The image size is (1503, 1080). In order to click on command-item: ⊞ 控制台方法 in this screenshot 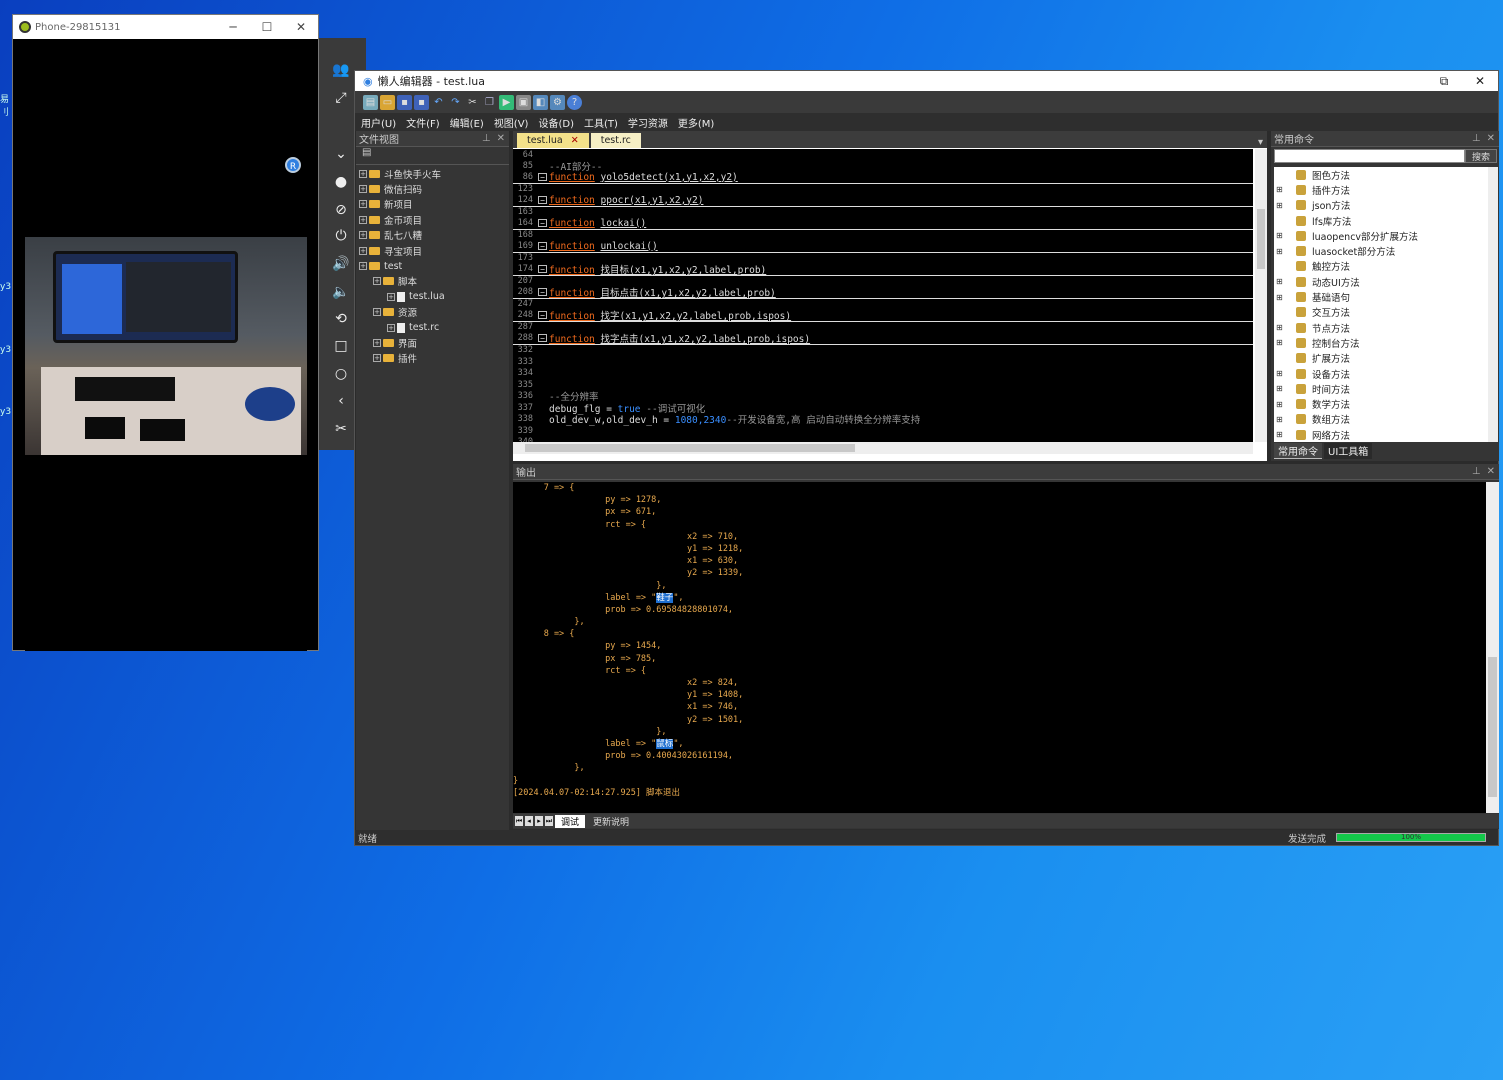, I will do `click(1386, 342)`.